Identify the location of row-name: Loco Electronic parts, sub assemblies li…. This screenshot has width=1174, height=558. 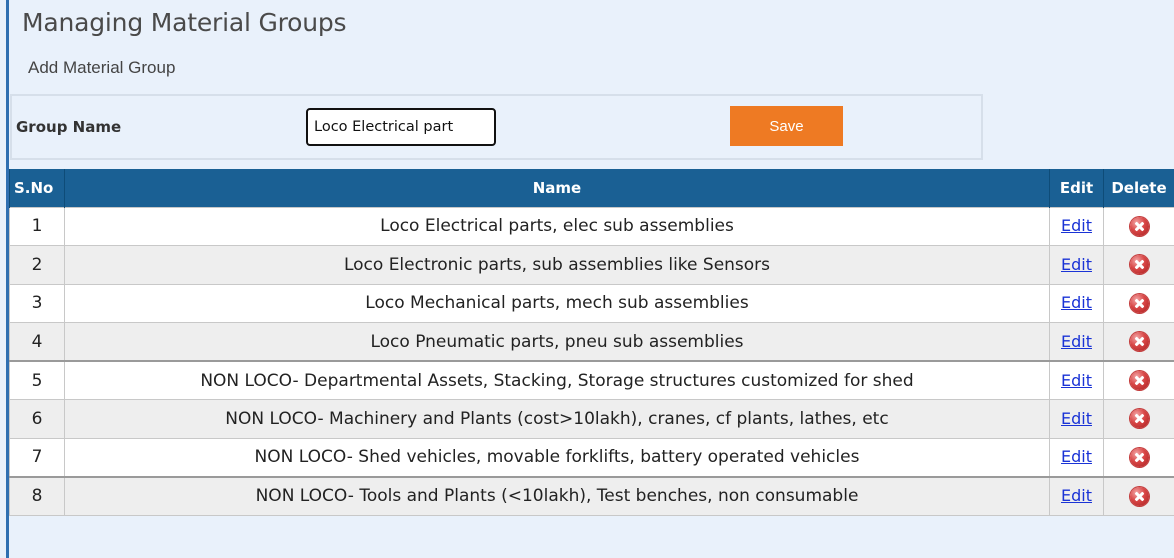
(557, 265).